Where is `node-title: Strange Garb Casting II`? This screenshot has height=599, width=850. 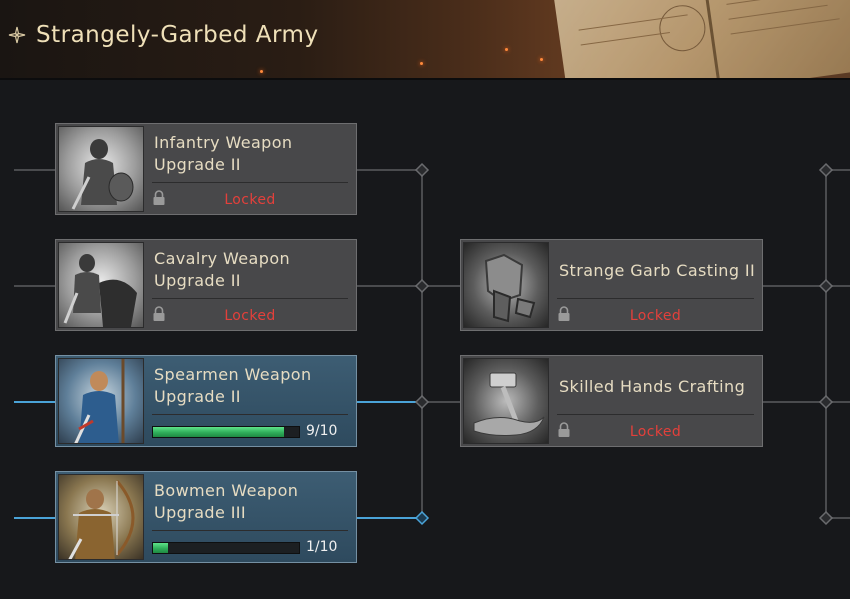 node-title: Strange Garb Casting II is located at coordinates (657, 270).